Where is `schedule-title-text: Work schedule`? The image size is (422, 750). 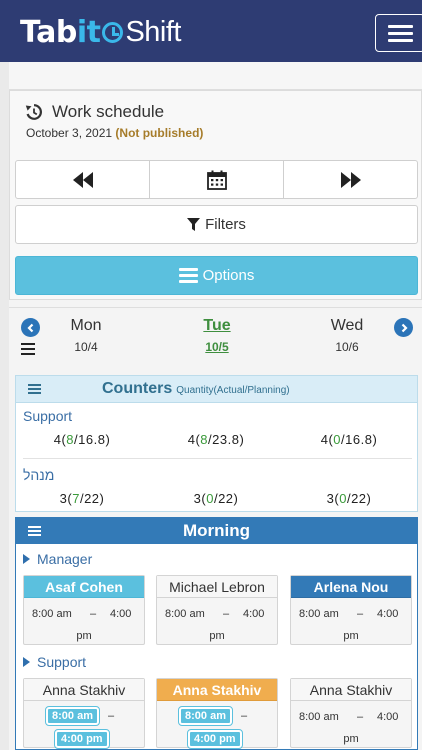 schedule-title-text: Work schedule is located at coordinates (108, 112).